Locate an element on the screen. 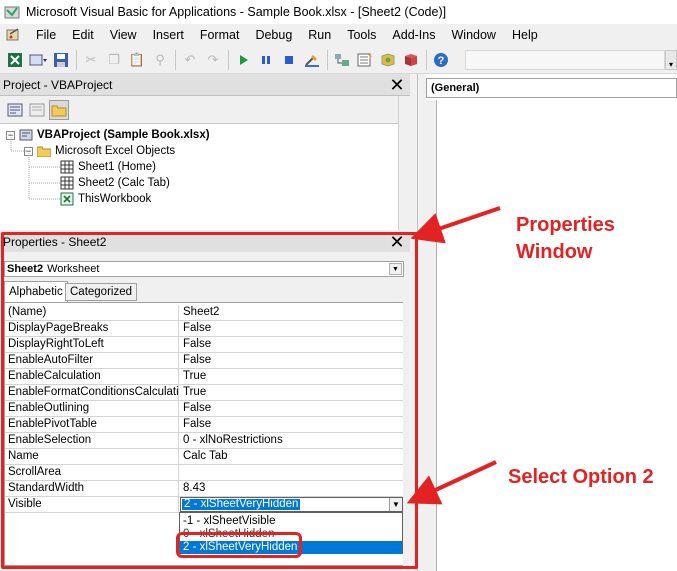 The image size is (677, 571). view-code-icon is located at coordinates (15, 110).